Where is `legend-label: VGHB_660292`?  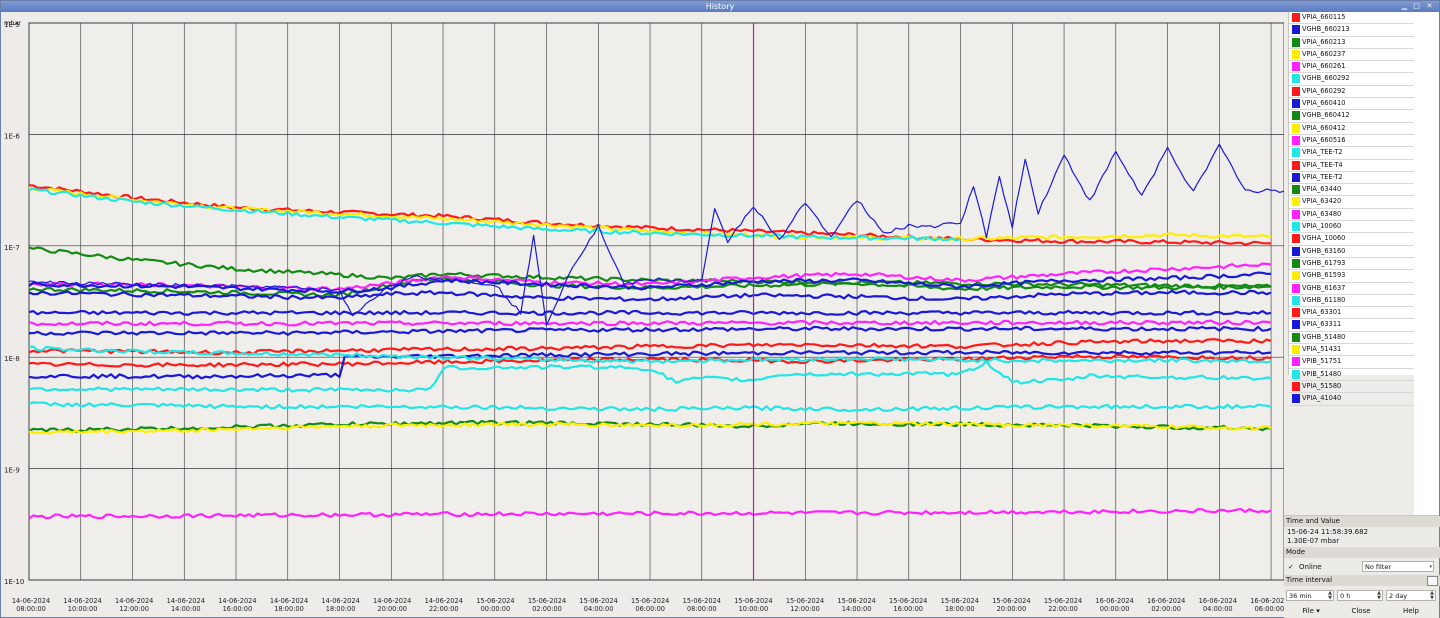
legend-label: VGHB_660292 is located at coordinates (1326, 78).